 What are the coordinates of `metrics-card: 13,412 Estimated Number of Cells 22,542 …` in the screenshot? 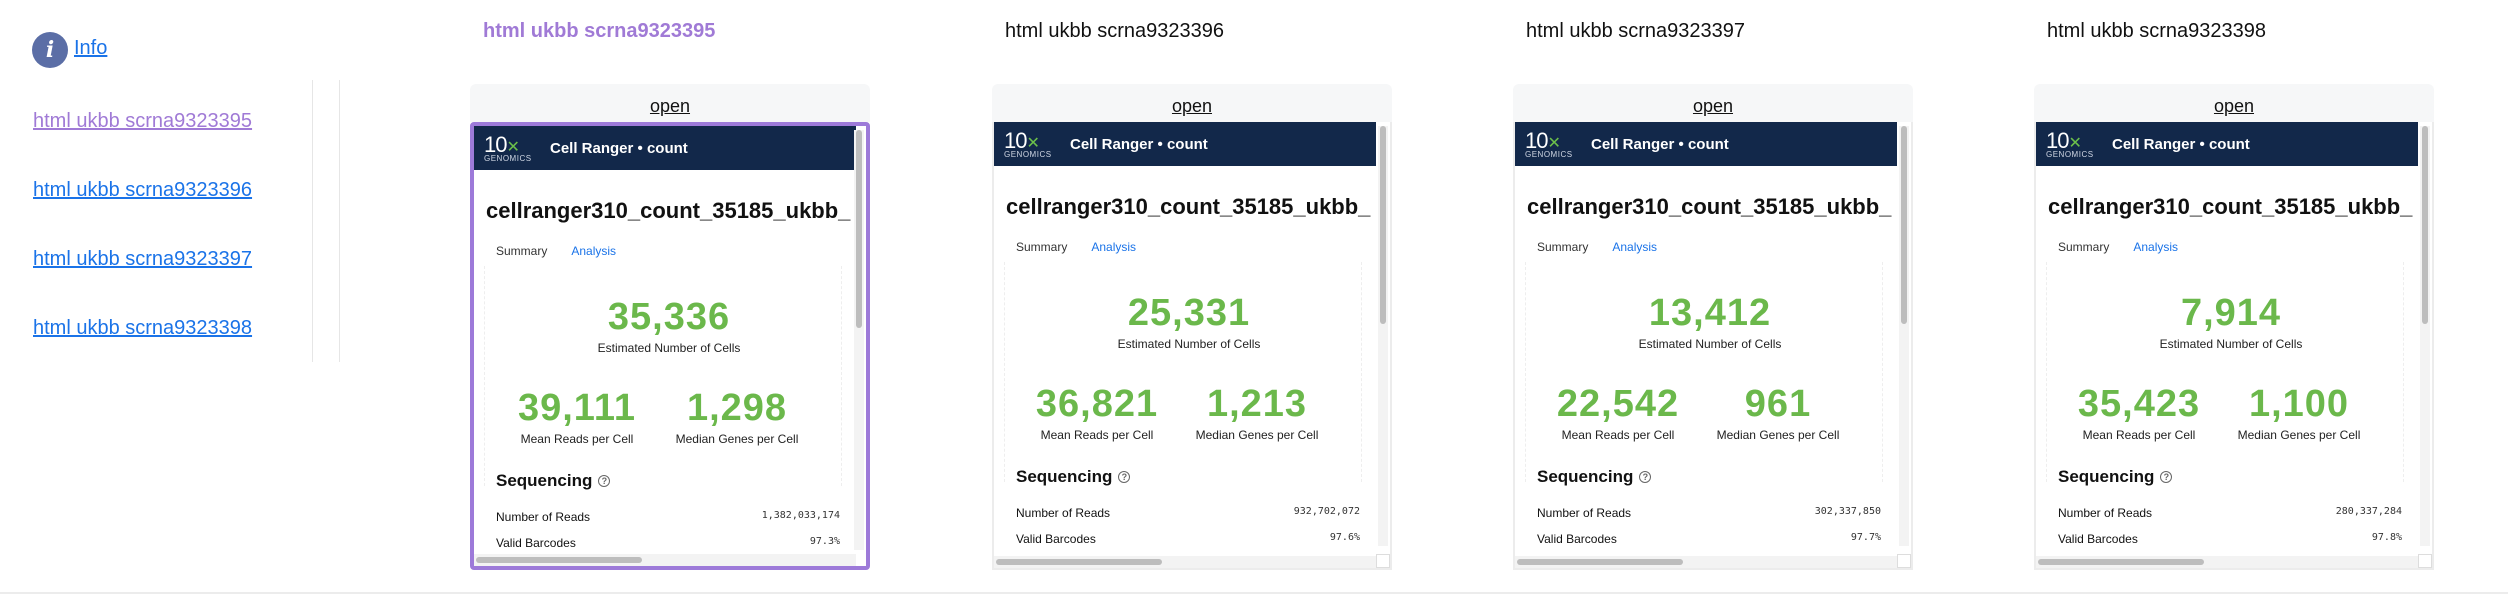 It's located at (1704, 372).